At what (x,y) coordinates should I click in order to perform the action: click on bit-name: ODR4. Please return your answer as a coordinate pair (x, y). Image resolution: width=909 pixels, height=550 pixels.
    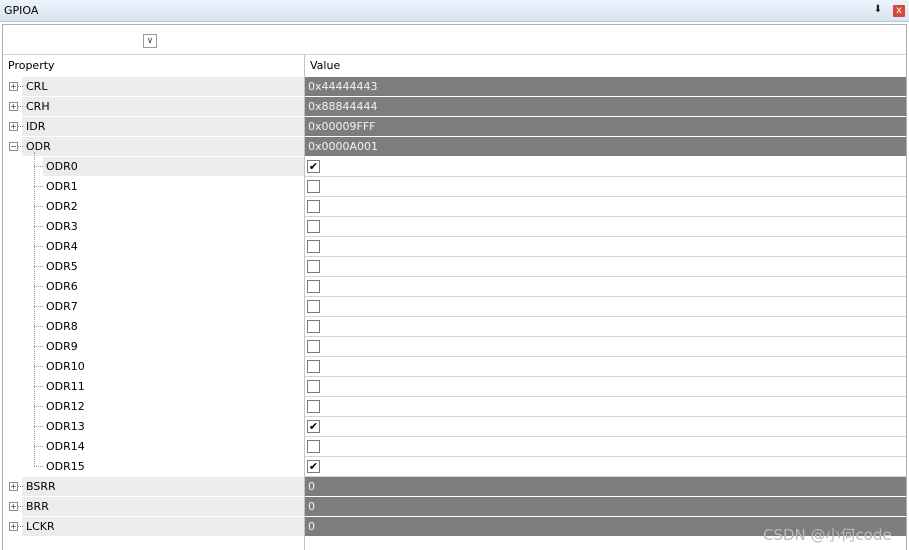
    Looking at the image, I should click on (62, 246).